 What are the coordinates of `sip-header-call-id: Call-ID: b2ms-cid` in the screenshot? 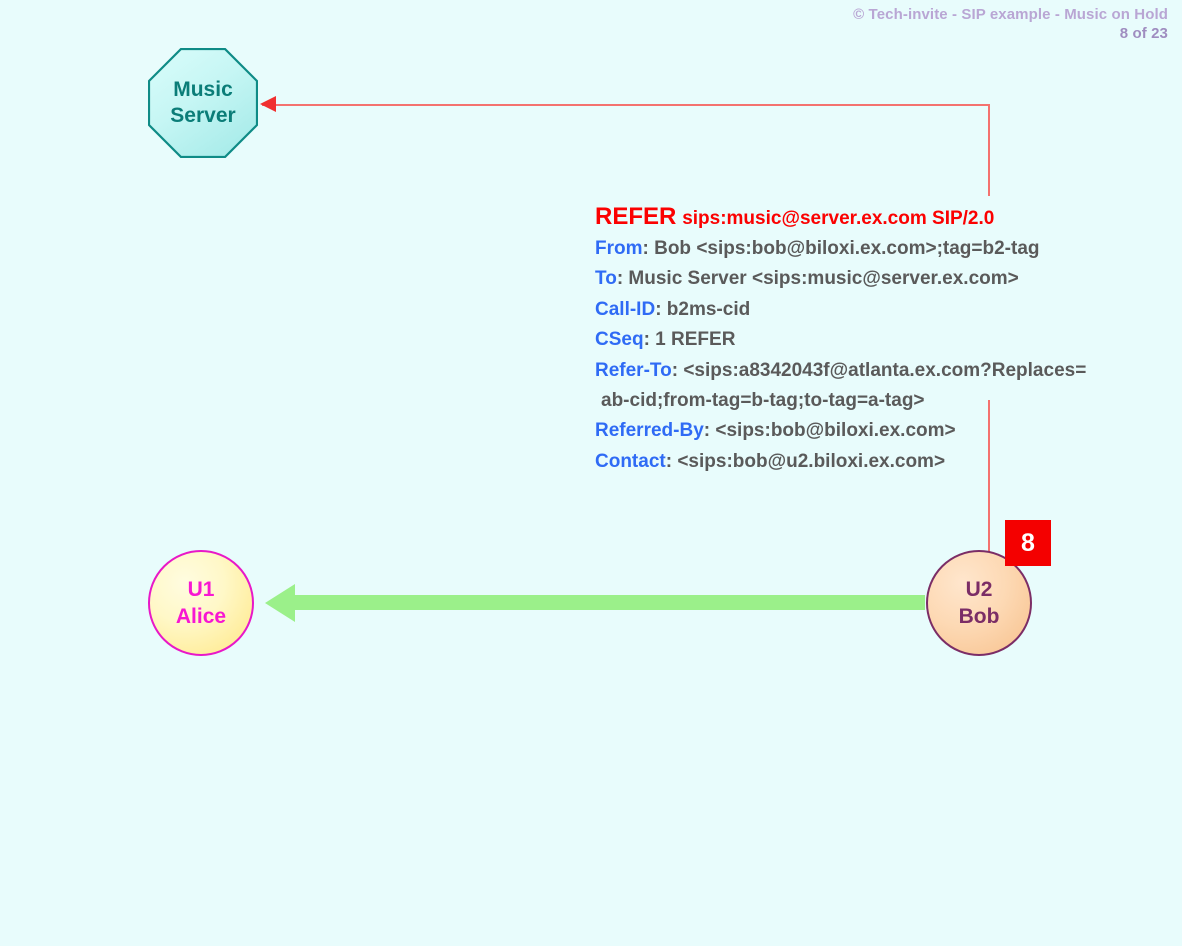 It's located at (865, 310).